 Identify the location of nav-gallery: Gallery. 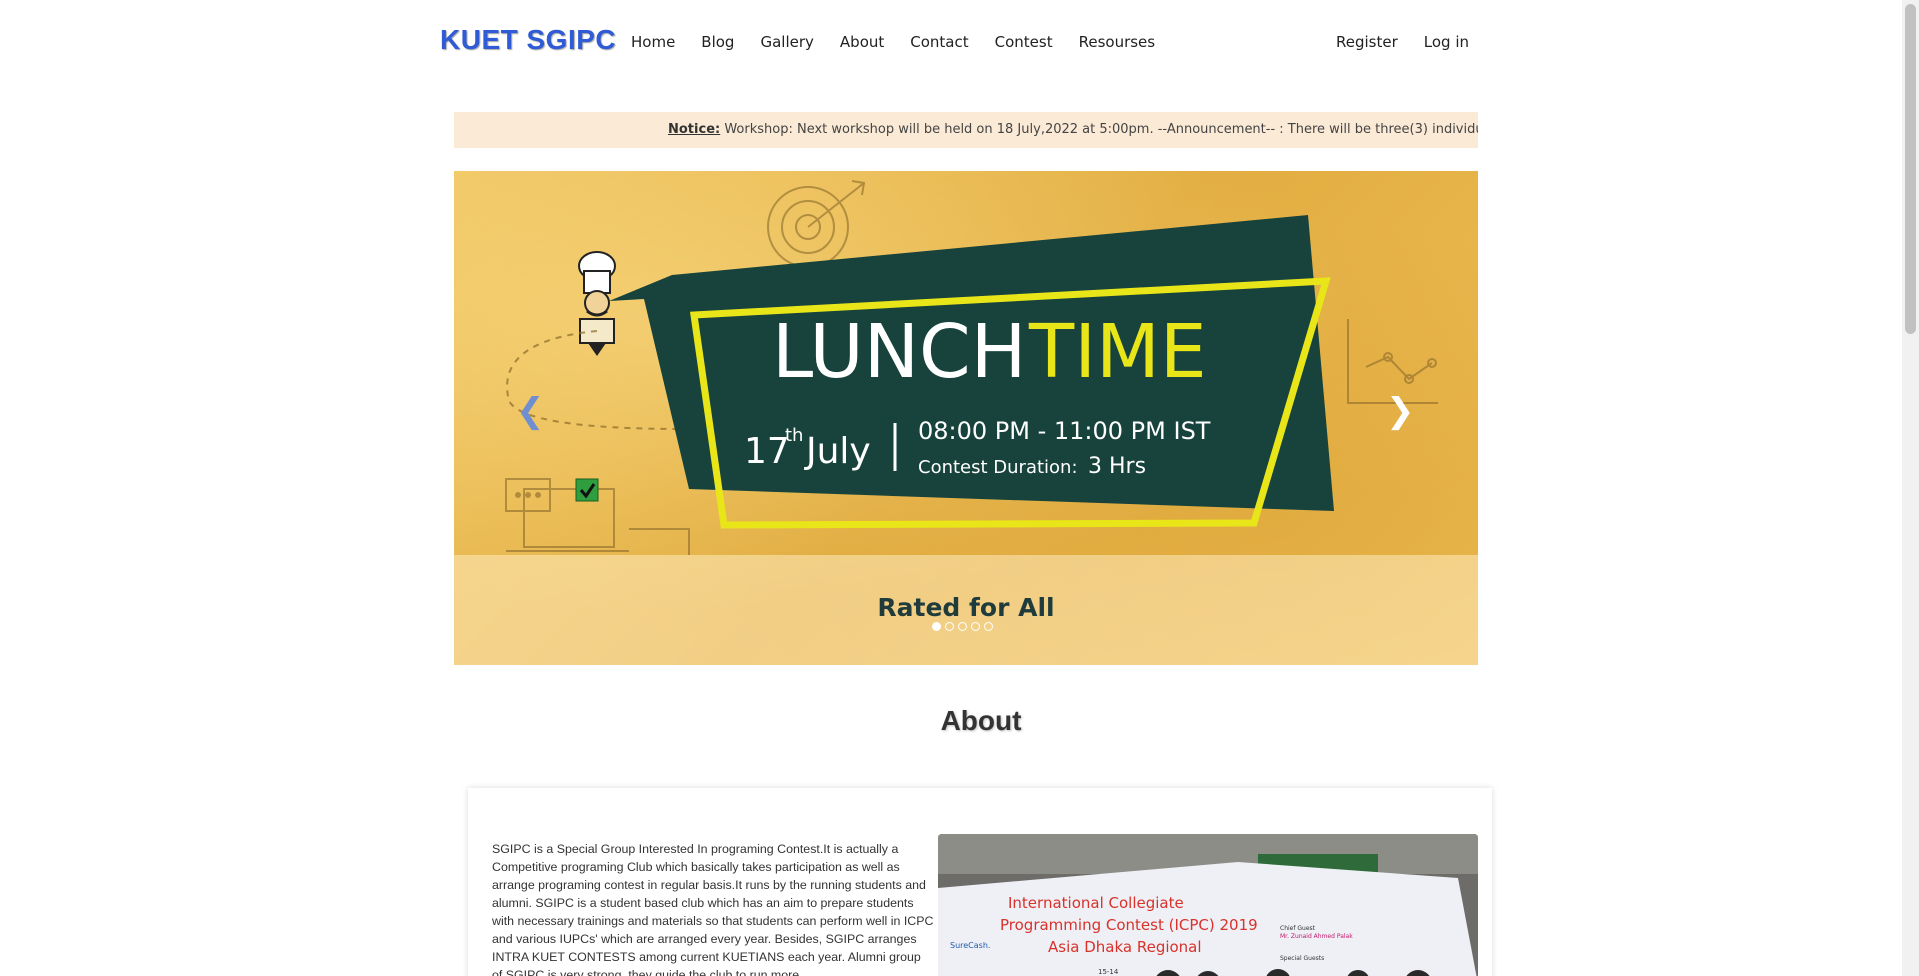
(786, 42).